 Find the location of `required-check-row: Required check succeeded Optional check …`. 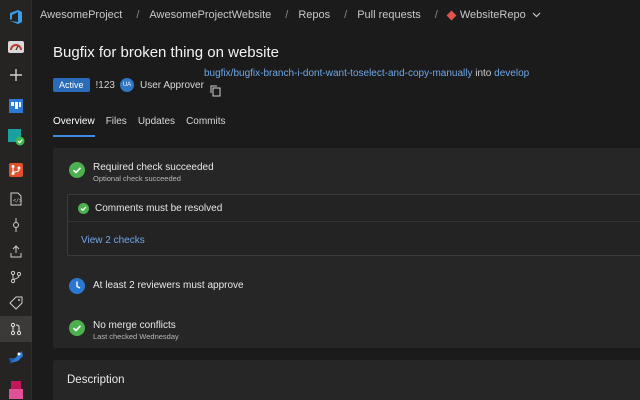

required-check-row: Required check succeeded Optional check … is located at coordinates (141, 172).